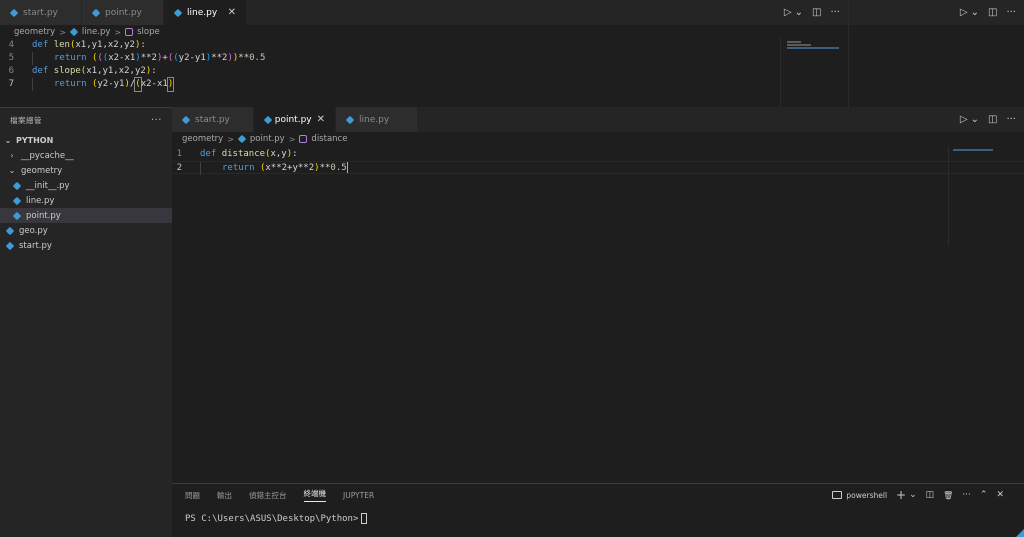 Image resolution: width=1024 pixels, height=537 pixels. I want to click on bottom-tab-line: line.py, so click(377, 119).